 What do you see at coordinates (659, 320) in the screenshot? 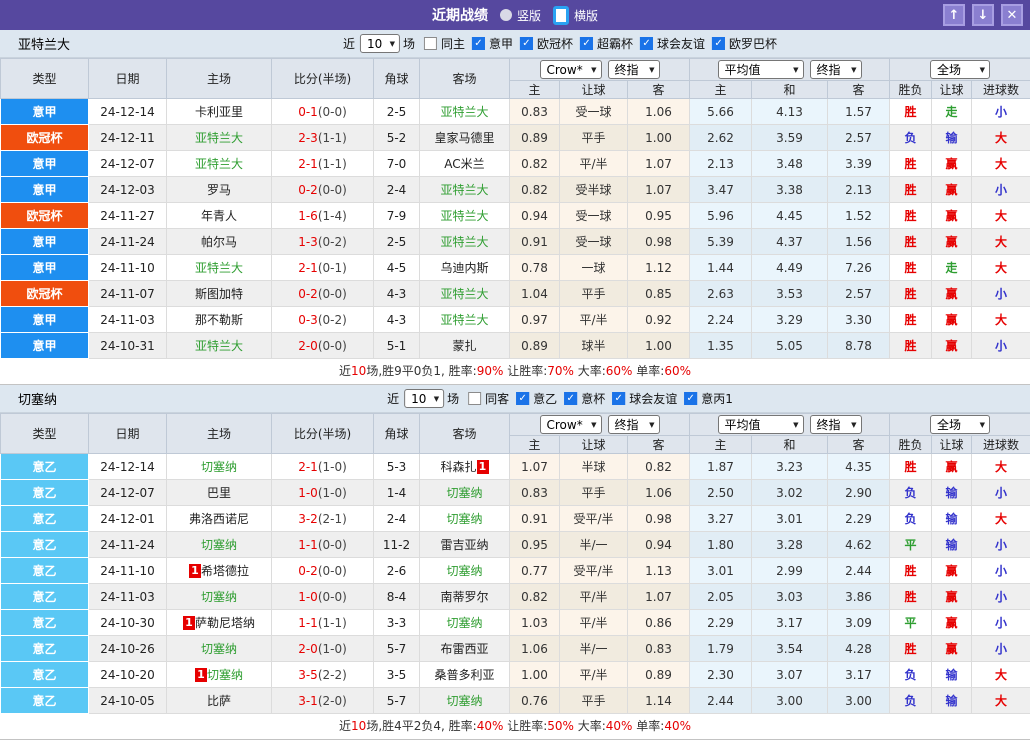
I see `odds-away: 0.92` at bounding box center [659, 320].